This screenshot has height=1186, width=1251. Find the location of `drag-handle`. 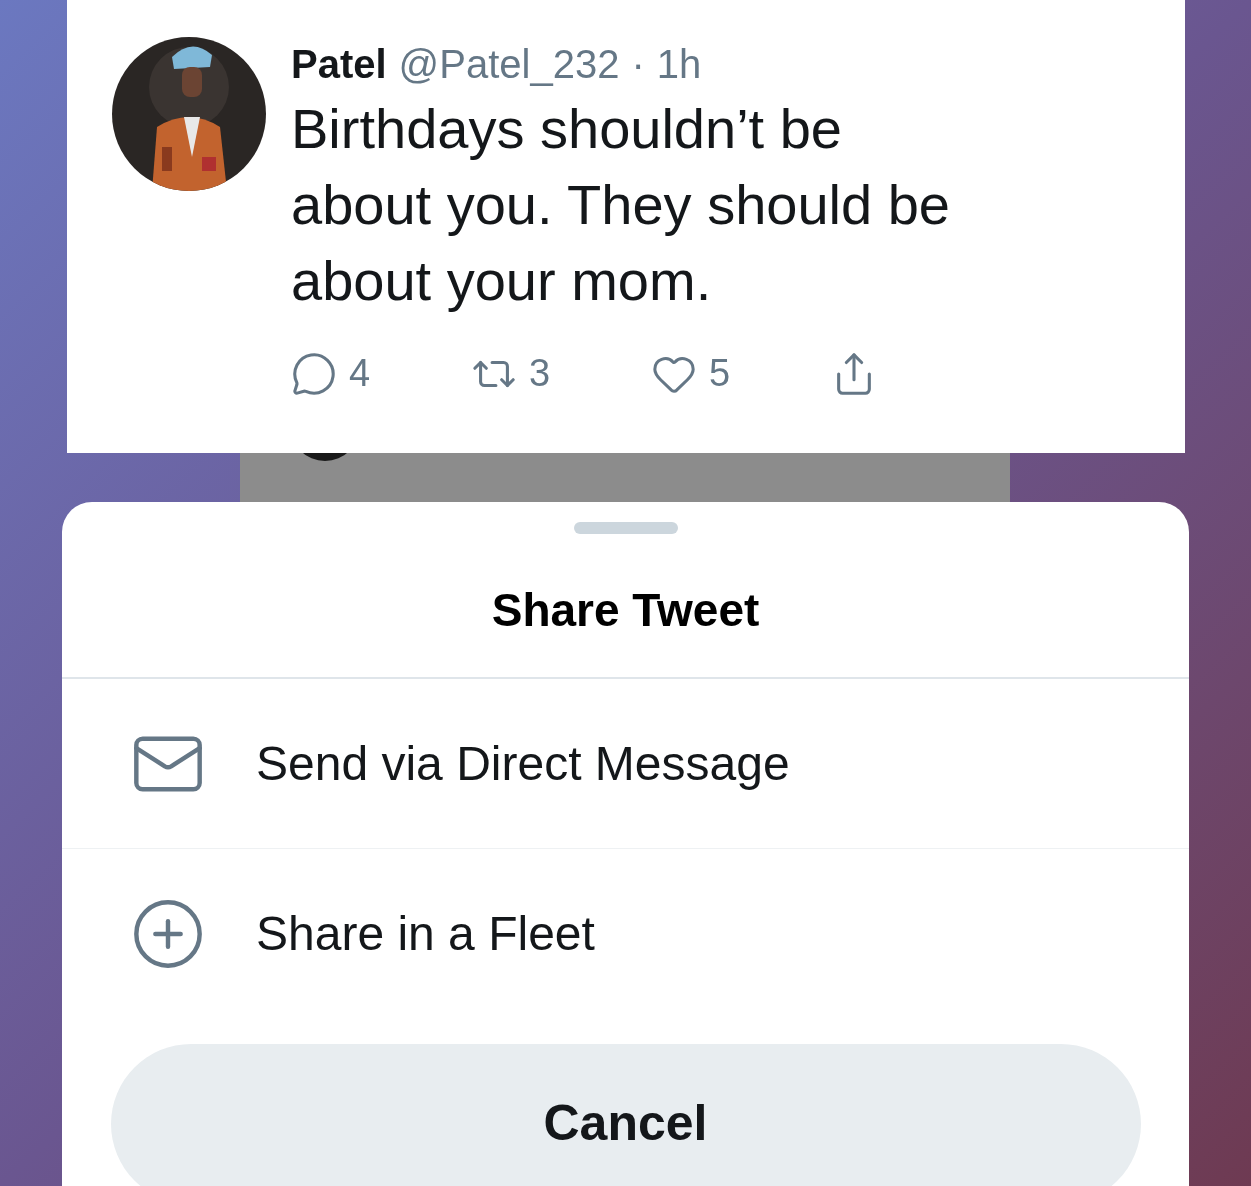

drag-handle is located at coordinates (625, 528).